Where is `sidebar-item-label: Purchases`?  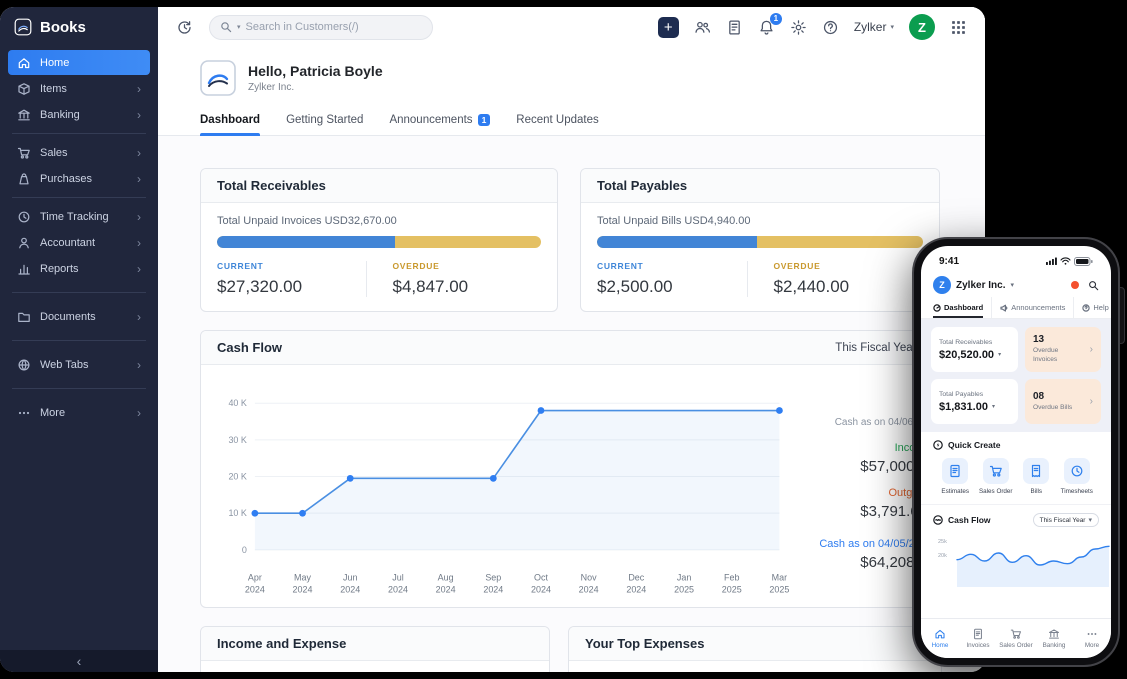 sidebar-item-label: Purchases is located at coordinates (66, 178).